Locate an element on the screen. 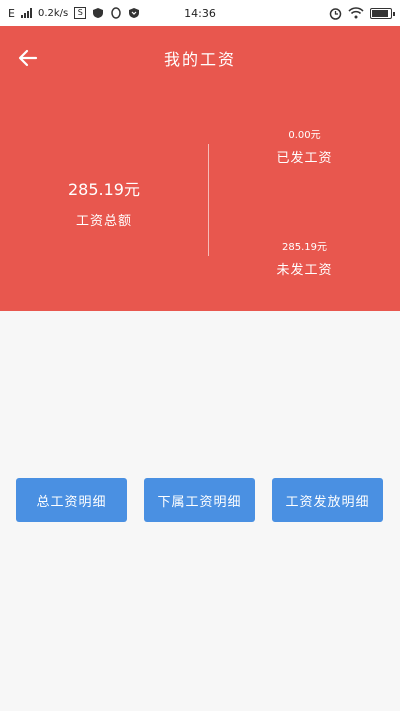 The height and width of the screenshot is (711, 400). network-speed: 0.2k/s is located at coordinates (53, 13).